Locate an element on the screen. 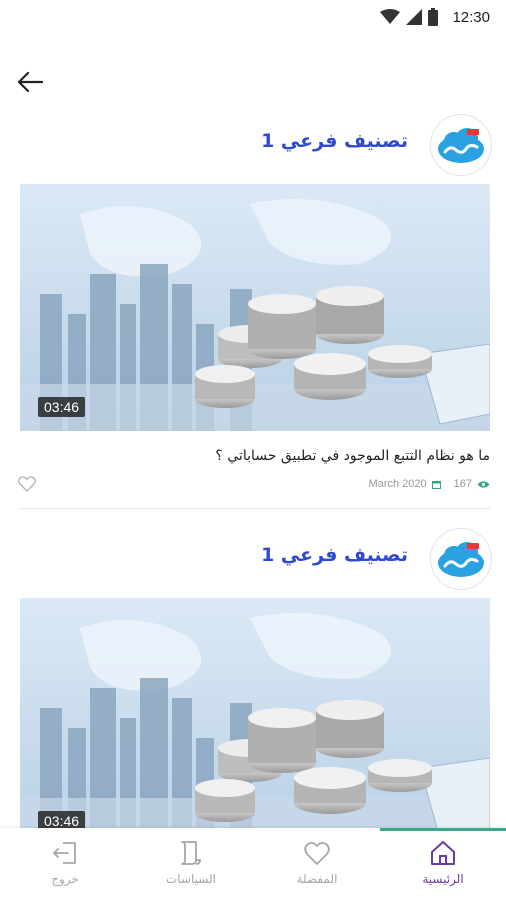 The image size is (506, 900). arrow-left-icon is located at coordinates (30, 82).